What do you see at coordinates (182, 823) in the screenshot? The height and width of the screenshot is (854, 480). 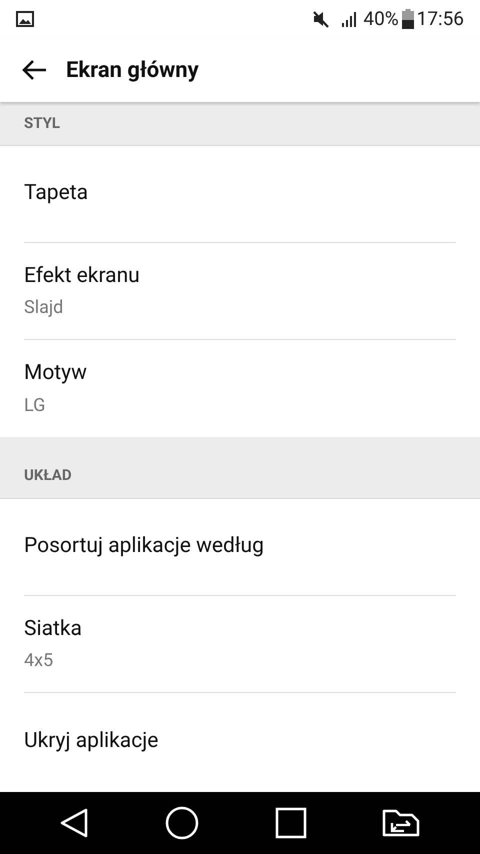 I see `home-icon` at bounding box center [182, 823].